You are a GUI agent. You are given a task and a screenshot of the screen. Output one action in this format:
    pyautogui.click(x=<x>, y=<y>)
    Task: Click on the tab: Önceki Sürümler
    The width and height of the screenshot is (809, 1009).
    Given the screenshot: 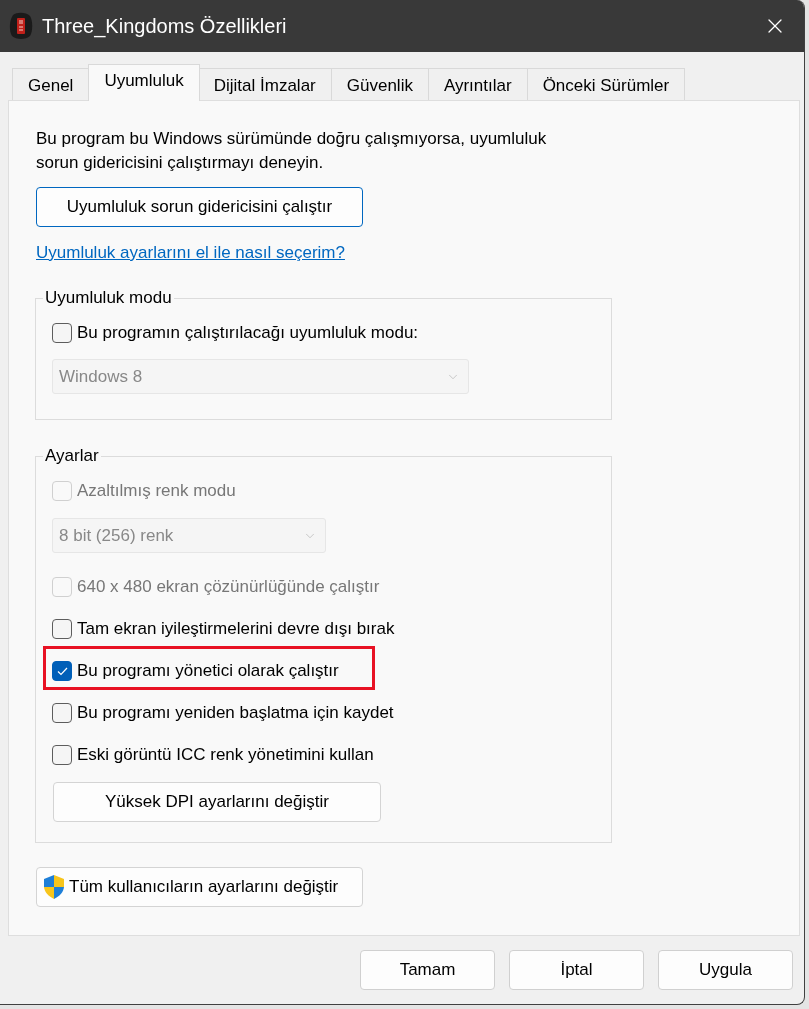 What is the action you would take?
    pyautogui.click(x=606, y=84)
    